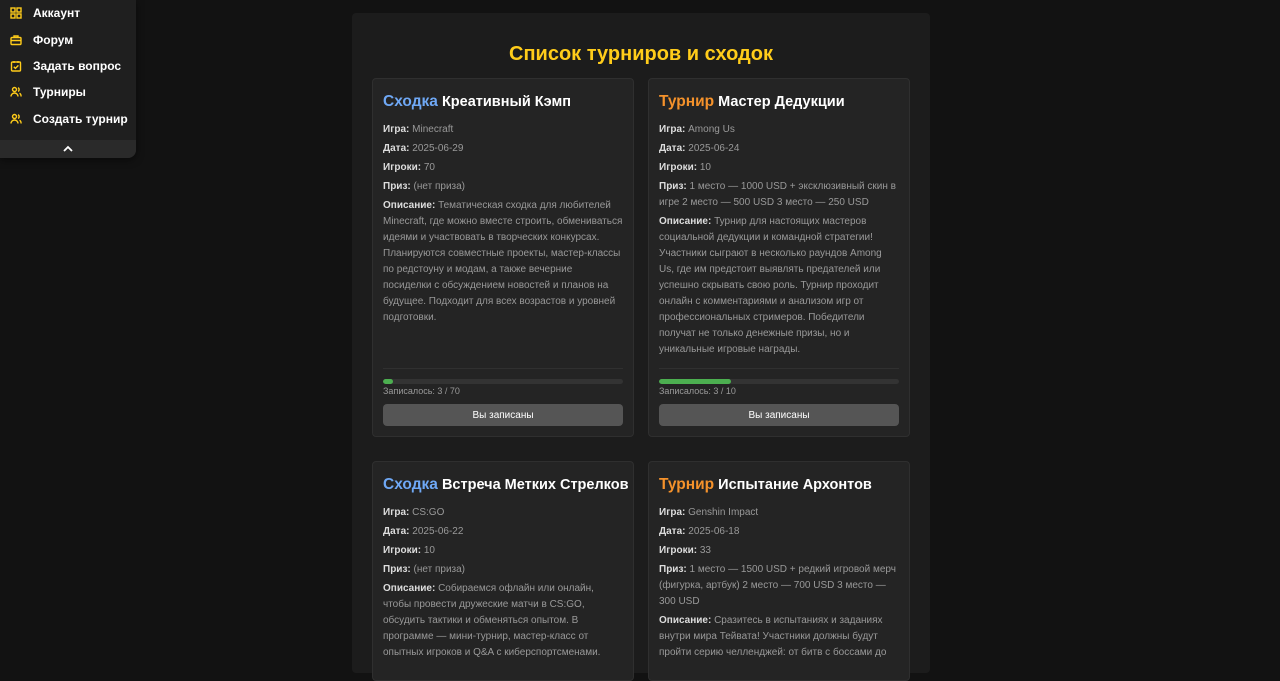 The image size is (1280, 681). I want to click on menu-item-label: Аккаунт, so click(57, 13).